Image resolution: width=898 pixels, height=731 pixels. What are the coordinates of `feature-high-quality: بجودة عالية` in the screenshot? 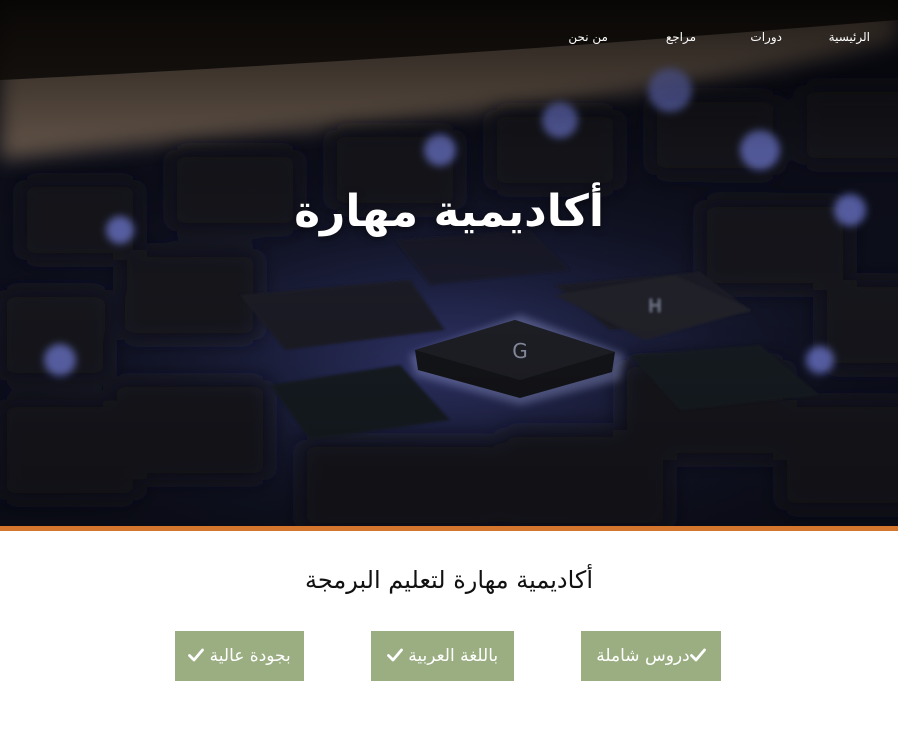 It's located at (239, 656).